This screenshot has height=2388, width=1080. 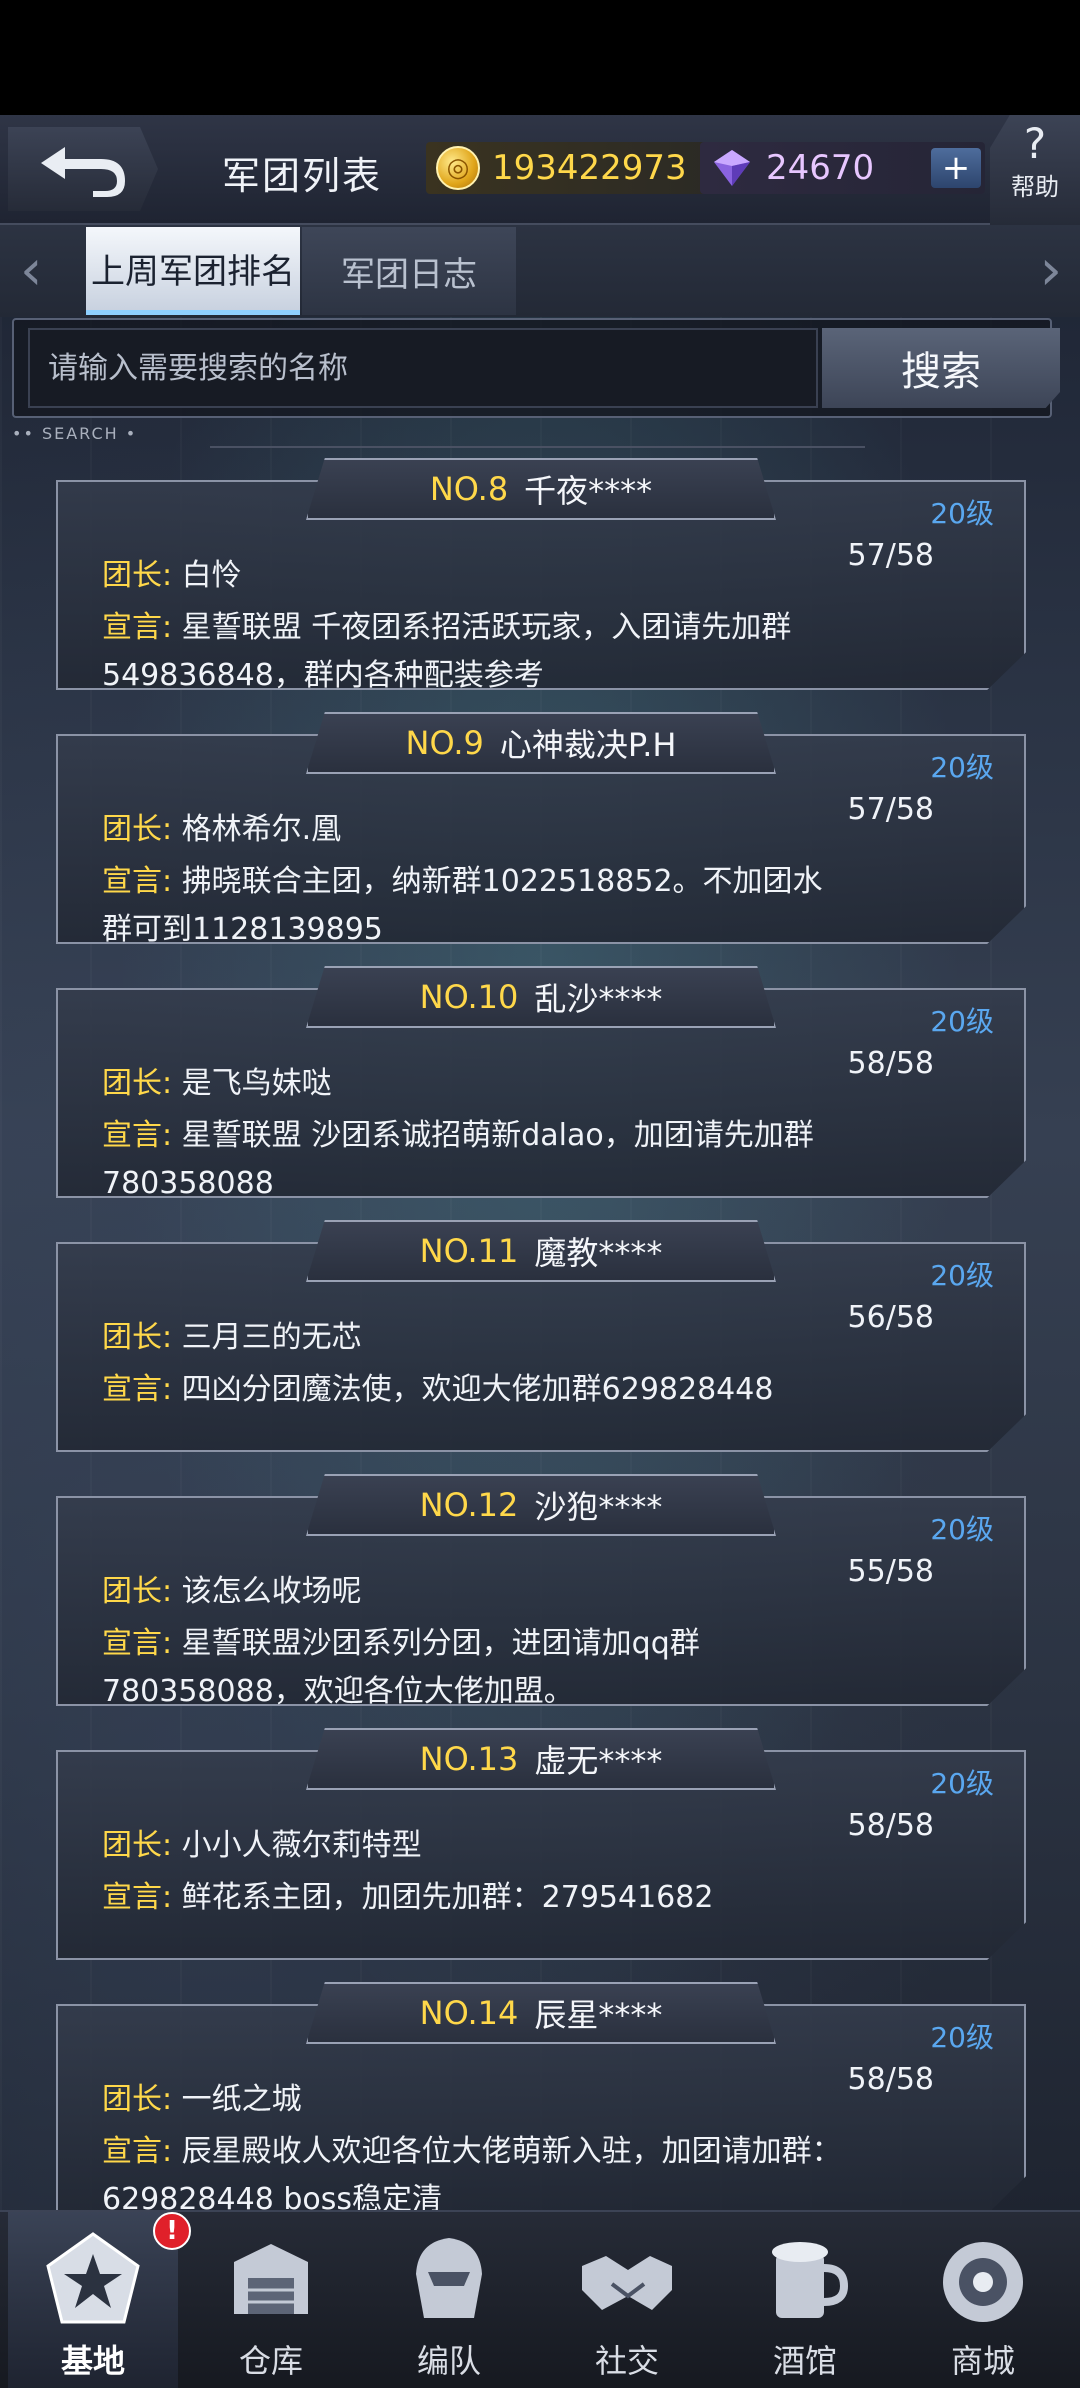 I want to click on nav-social: 社交, so click(x=627, y=2300).